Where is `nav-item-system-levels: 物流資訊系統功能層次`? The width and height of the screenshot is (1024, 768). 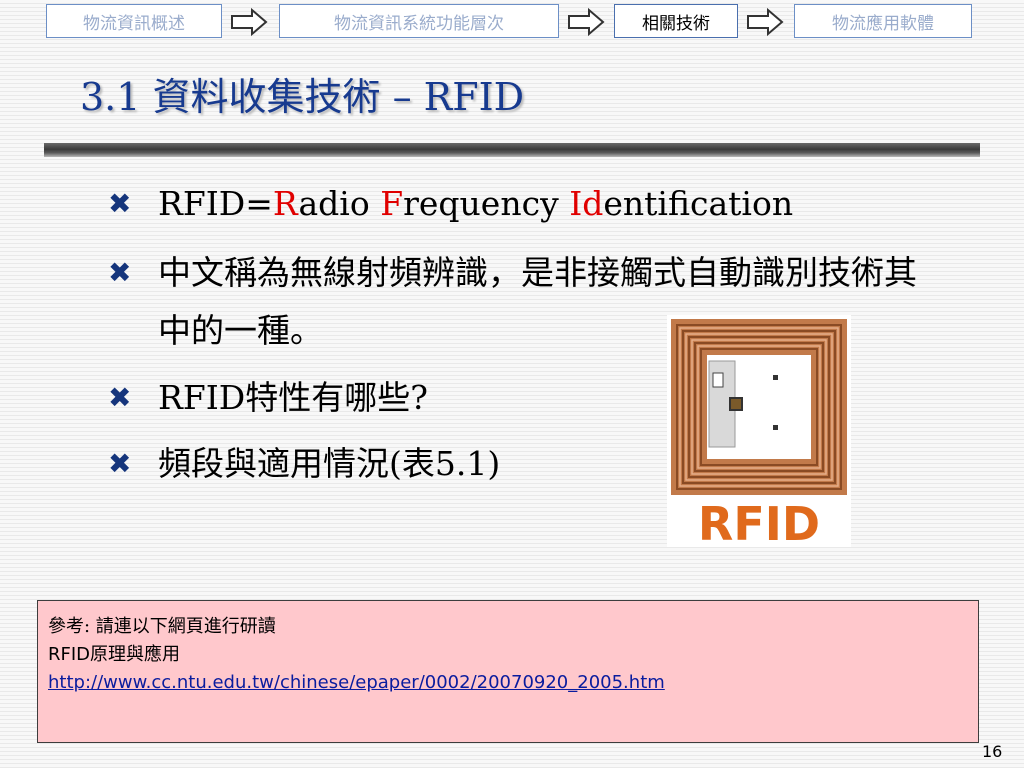
nav-item-system-levels: 物流資訊系統功能層次 is located at coordinates (419, 21).